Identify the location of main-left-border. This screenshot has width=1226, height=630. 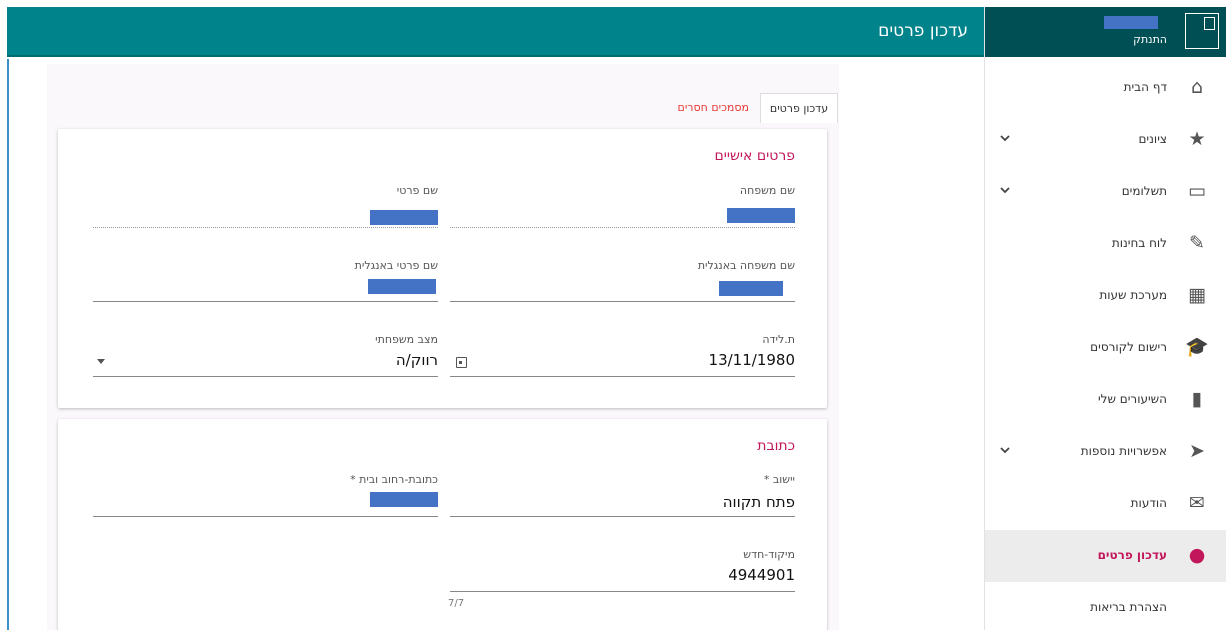
(8, 344).